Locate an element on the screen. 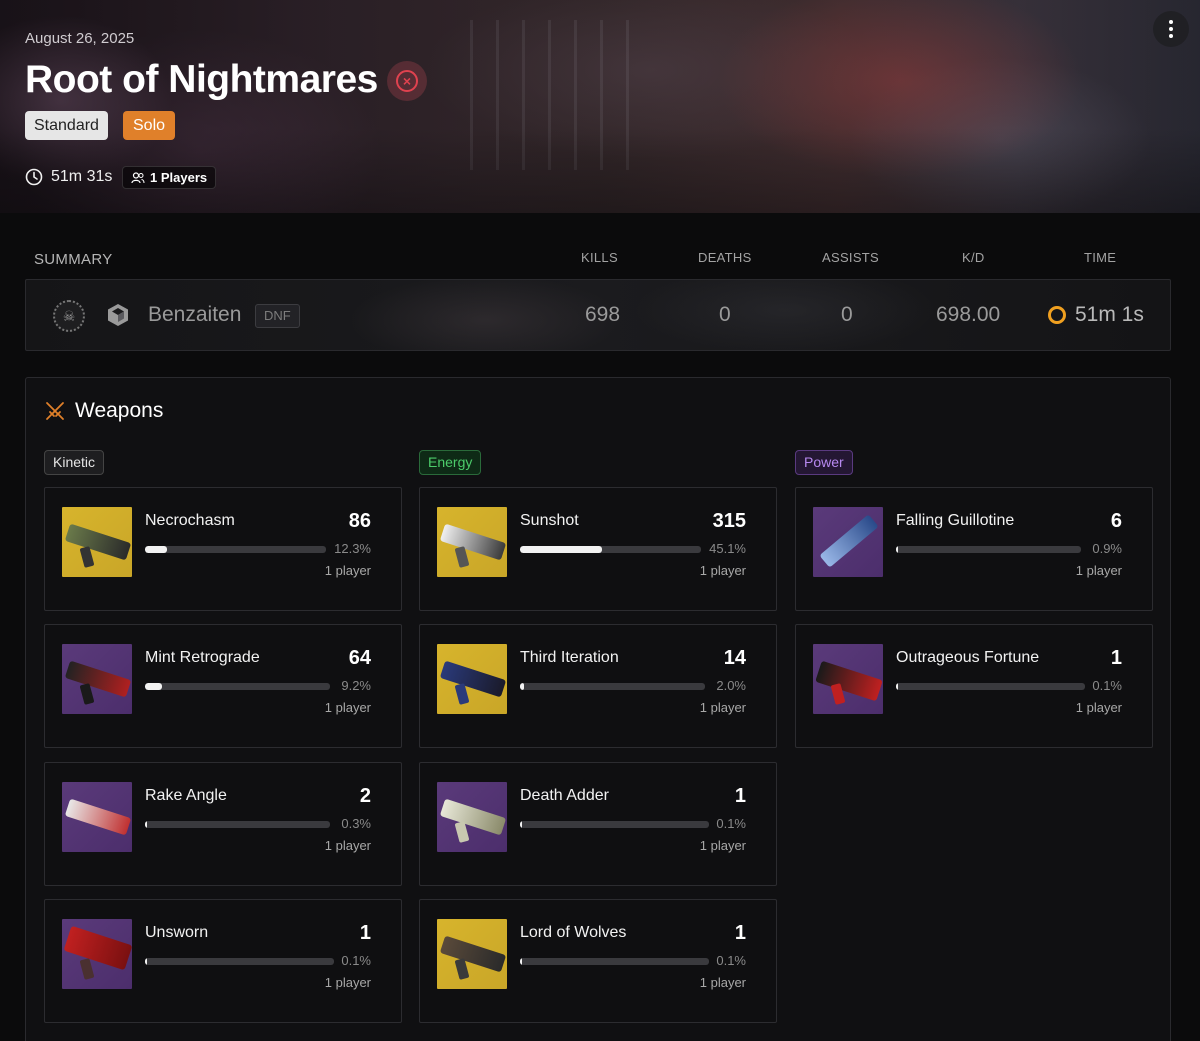 The width and height of the screenshot is (1200, 1041). weapon-kills: 6 is located at coordinates (1116, 521).